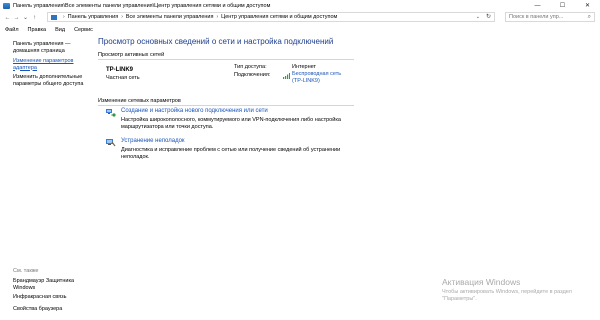 Image resolution: width=600 pixels, height=320 pixels. What do you see at coordinates (7, 17) in the screenshot?
I see `back-button: ←` at bounding box center [7, 17].